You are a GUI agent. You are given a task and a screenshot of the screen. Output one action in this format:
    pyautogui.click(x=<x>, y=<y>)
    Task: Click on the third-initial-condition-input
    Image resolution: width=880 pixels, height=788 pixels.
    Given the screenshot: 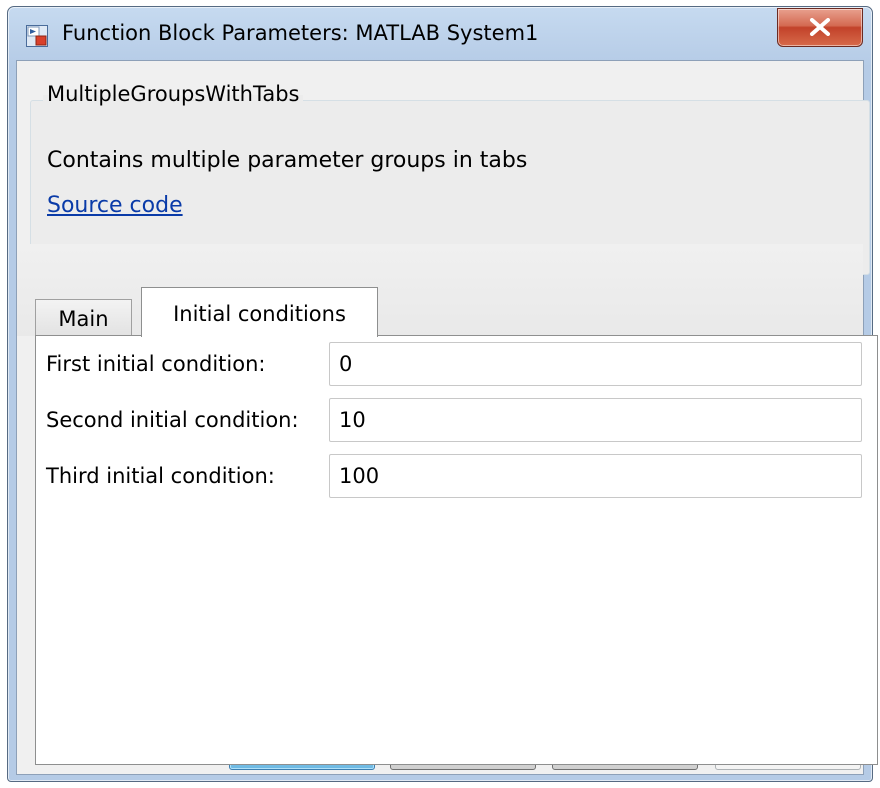 What is the action you would take?
    pyautogui.click(x=595, y=476)
    